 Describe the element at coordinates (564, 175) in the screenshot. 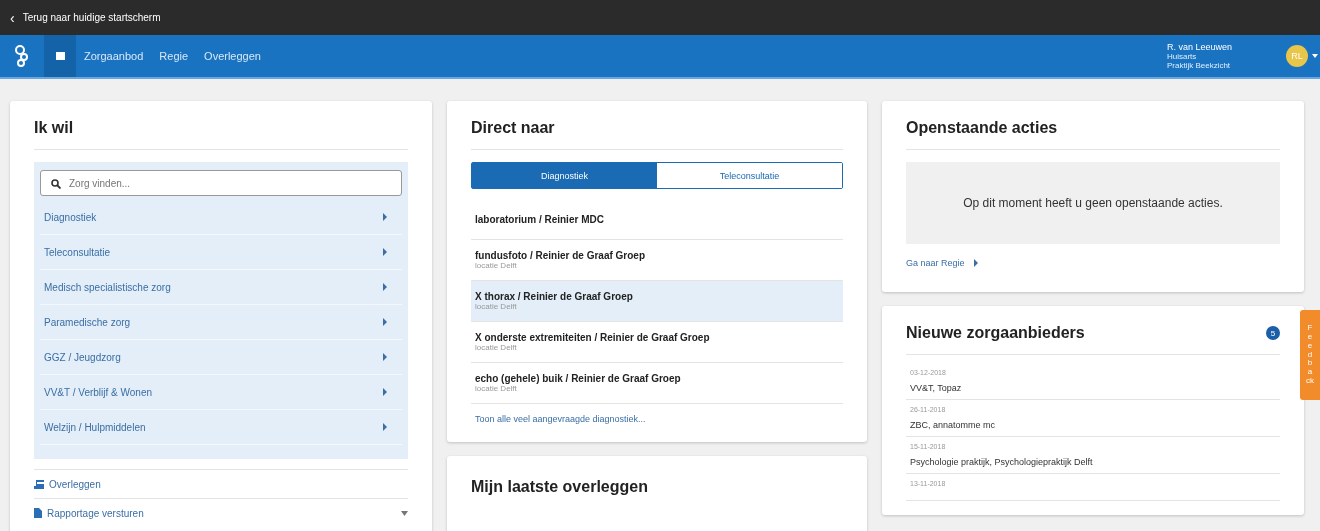

I see `segment-tab: Diagnostiek` at that location.